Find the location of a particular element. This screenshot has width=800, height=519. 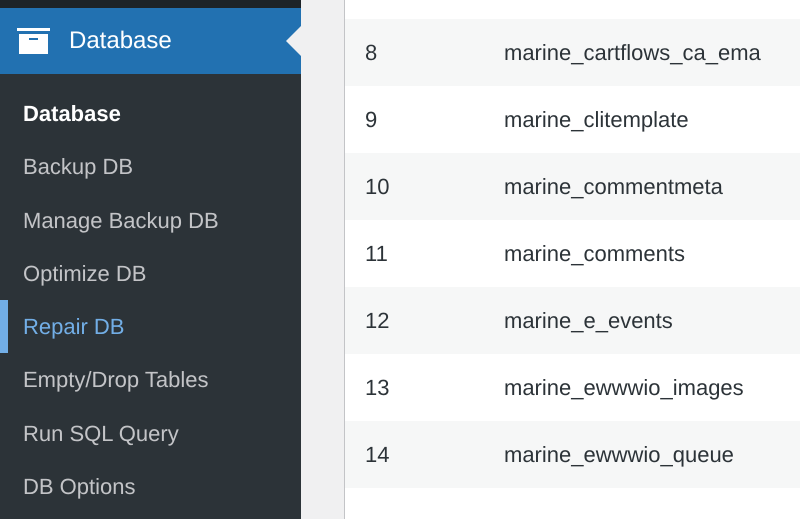

submenu-link: Database is located at coordinates (150, 113).